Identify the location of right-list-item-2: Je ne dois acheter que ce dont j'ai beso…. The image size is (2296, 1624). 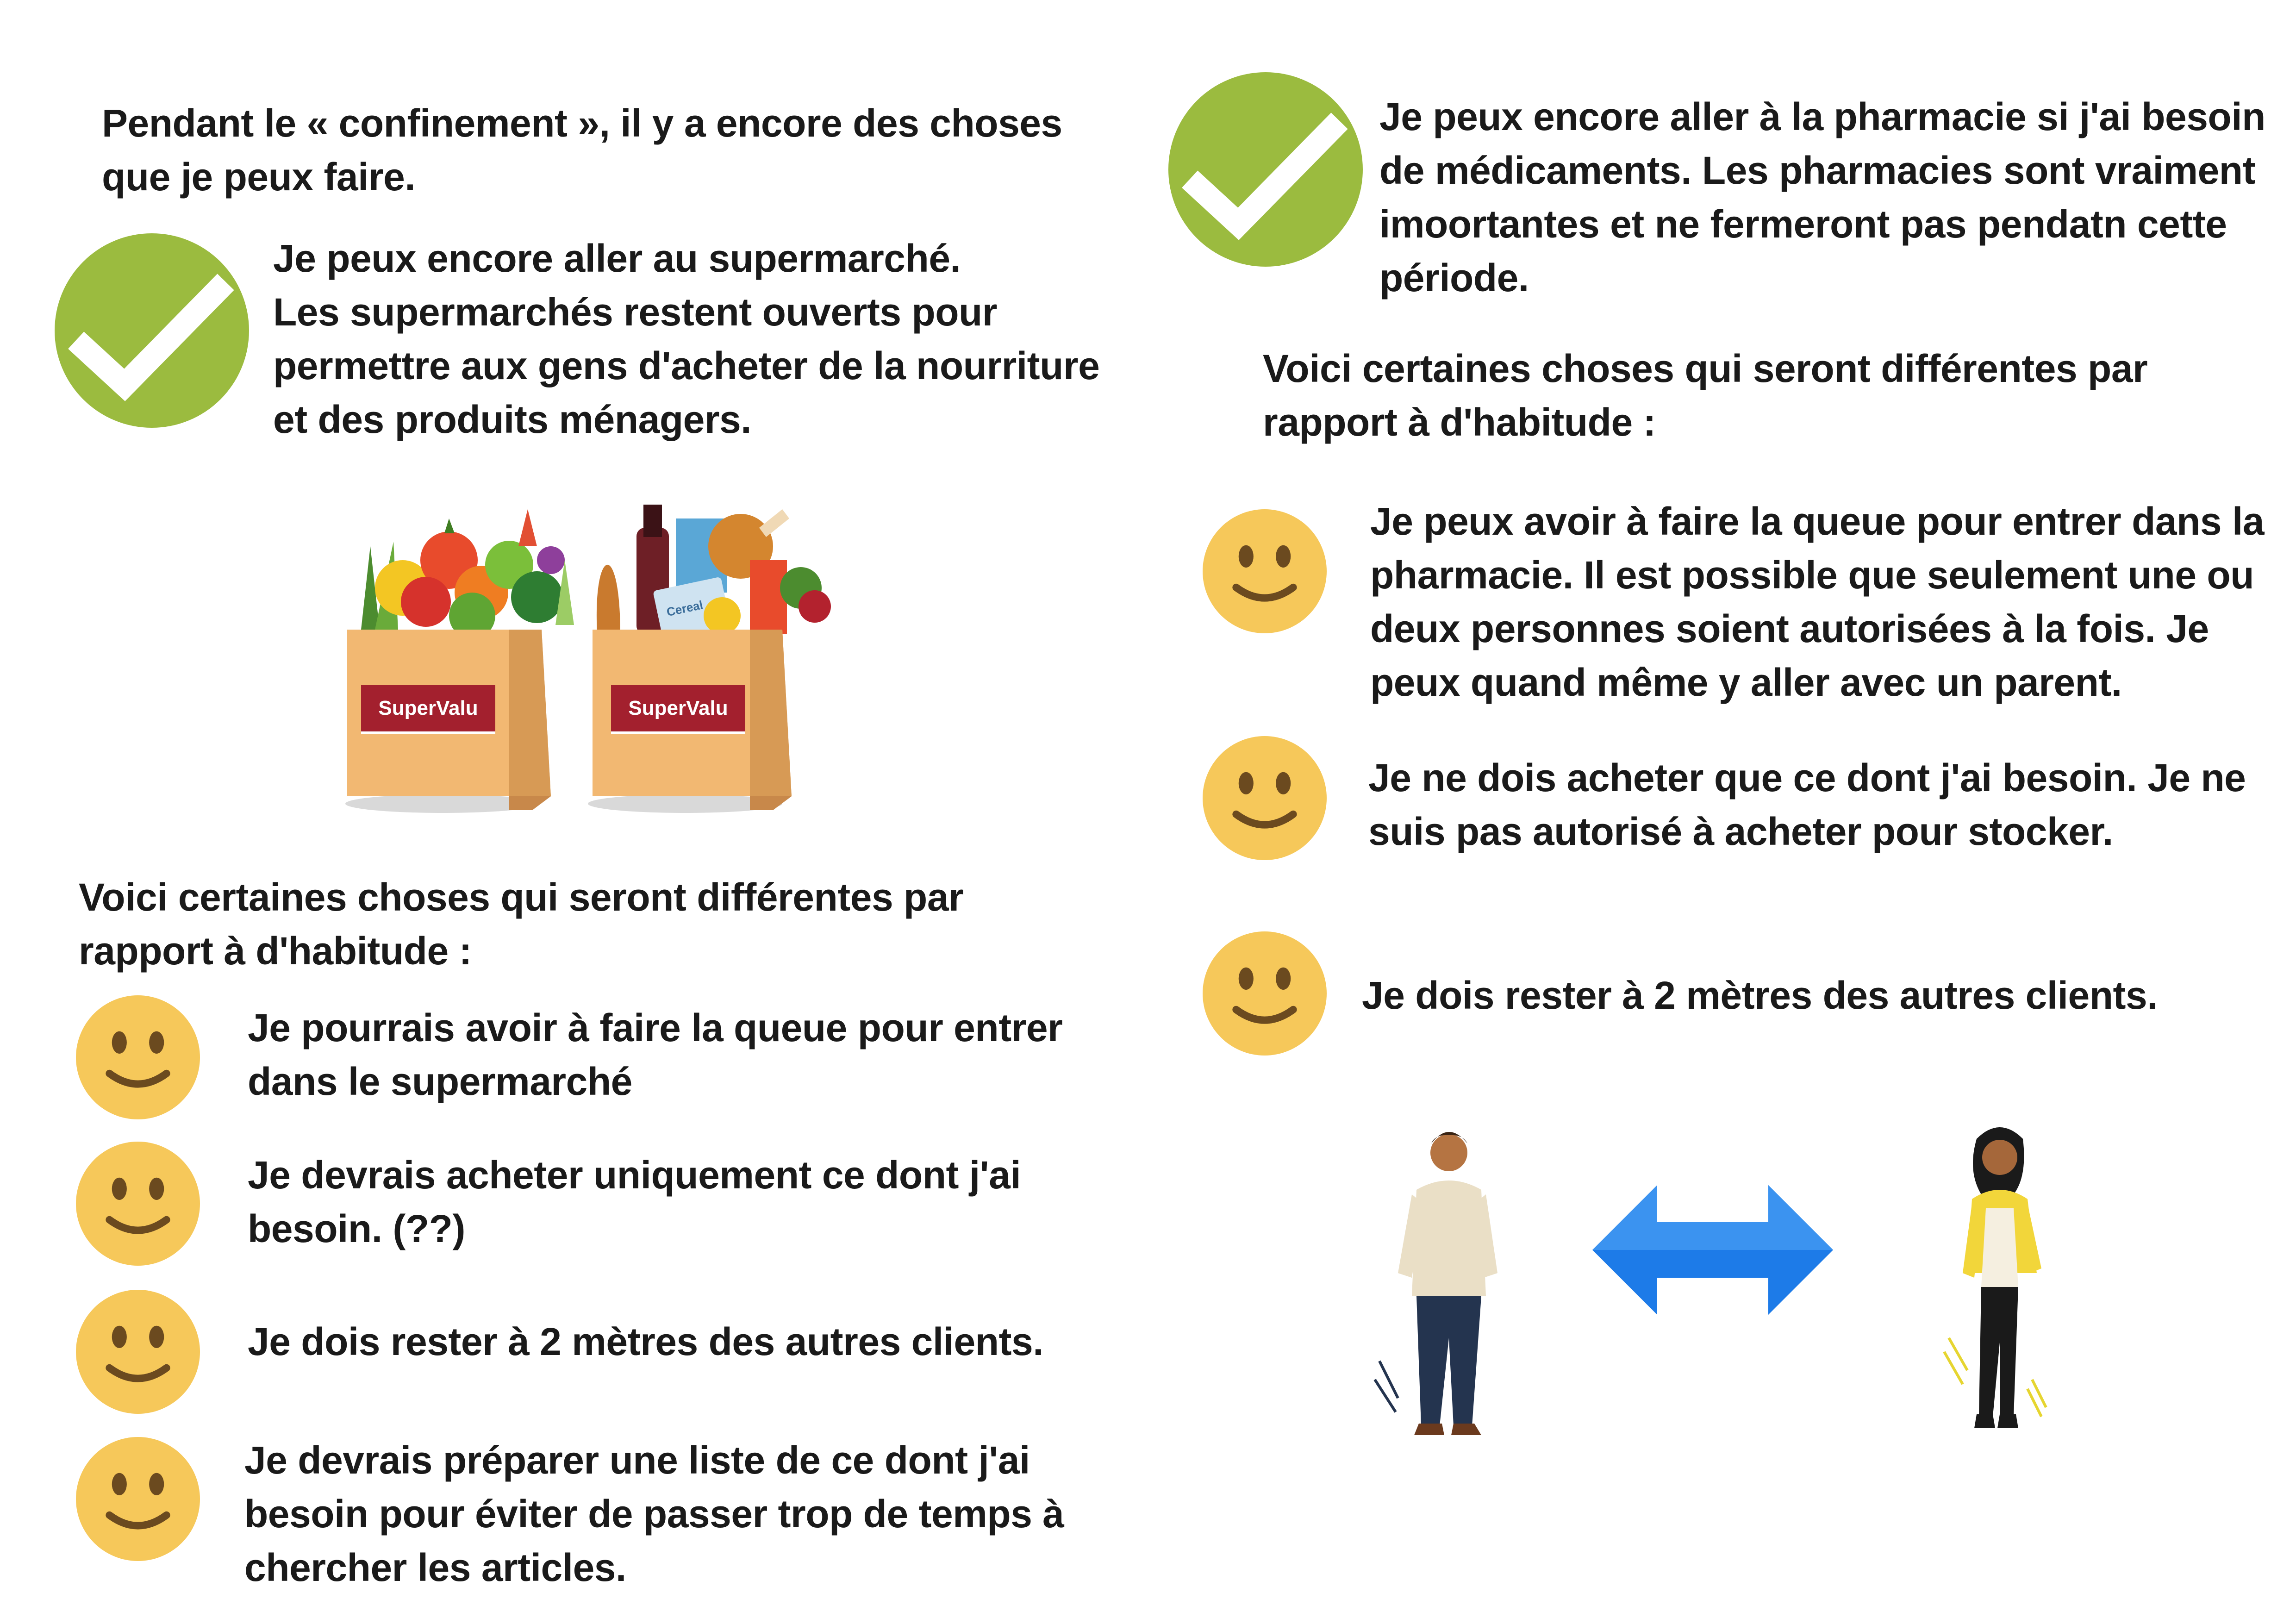
(1807, 804).